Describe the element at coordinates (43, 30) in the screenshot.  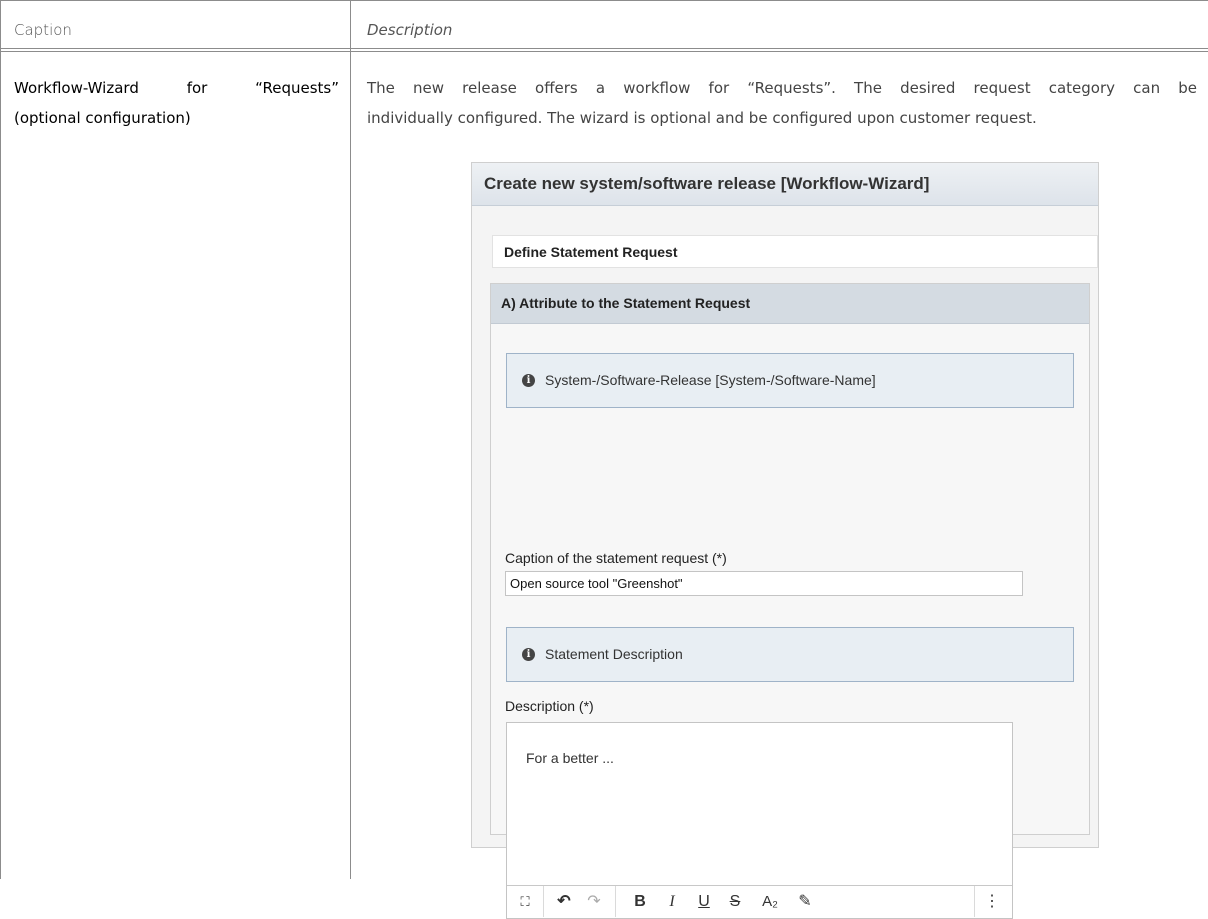
I see `header-caption: Caption` at that location.